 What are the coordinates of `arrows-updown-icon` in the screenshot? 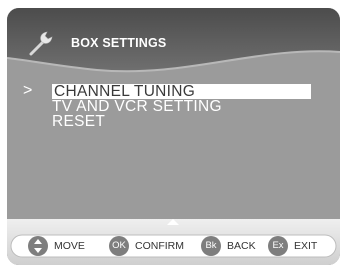 It's located at (38, 245).